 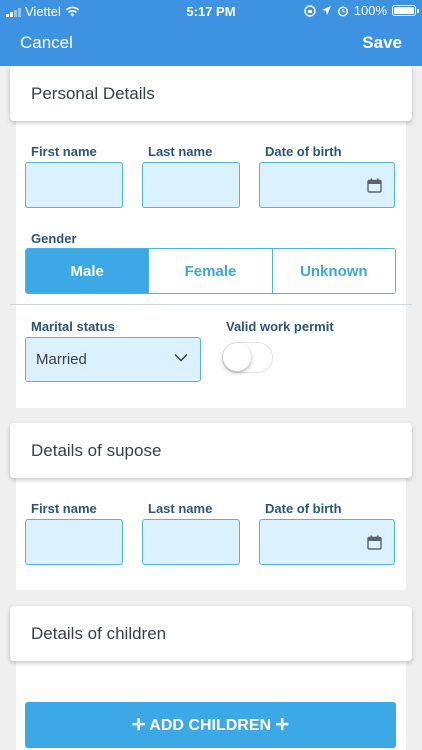 What do you see at coordinates (96, 450) in the screenshot?
I see `section-title: Details of supose` at bounding box center [96, 450].